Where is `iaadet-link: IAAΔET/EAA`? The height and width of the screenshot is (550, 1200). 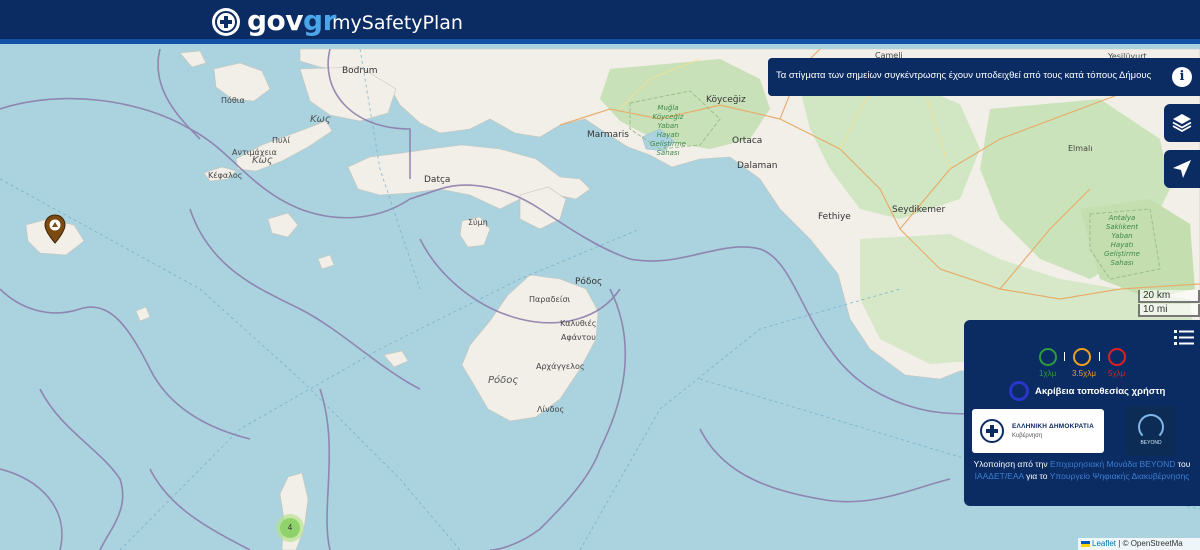
iaadet-link: IAAΔET/EAA is located at coordinates (999, 476).